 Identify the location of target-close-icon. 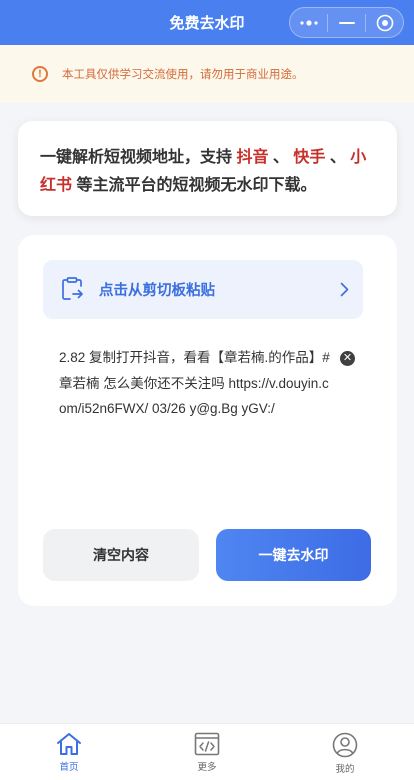
(384, 22).